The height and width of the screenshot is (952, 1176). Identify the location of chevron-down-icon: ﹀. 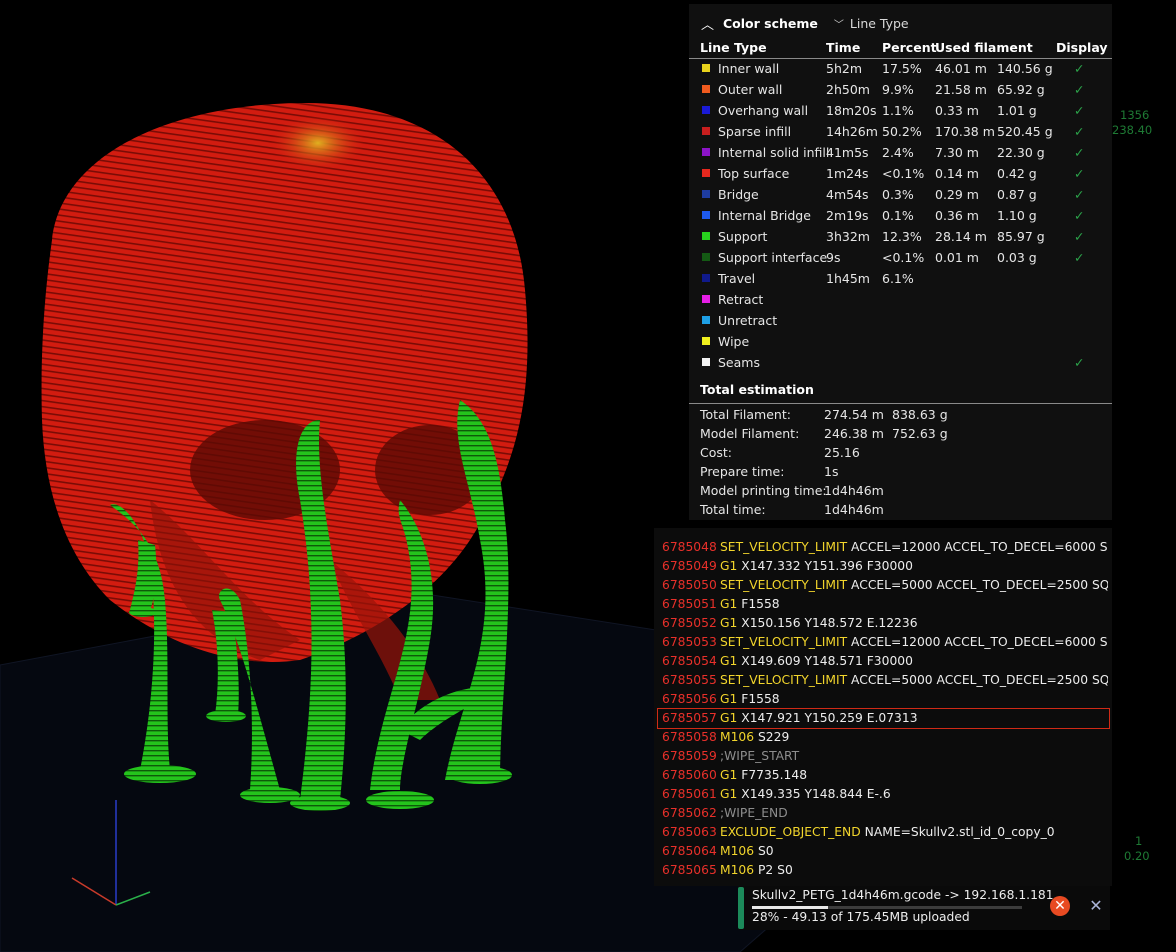
(838, 25).